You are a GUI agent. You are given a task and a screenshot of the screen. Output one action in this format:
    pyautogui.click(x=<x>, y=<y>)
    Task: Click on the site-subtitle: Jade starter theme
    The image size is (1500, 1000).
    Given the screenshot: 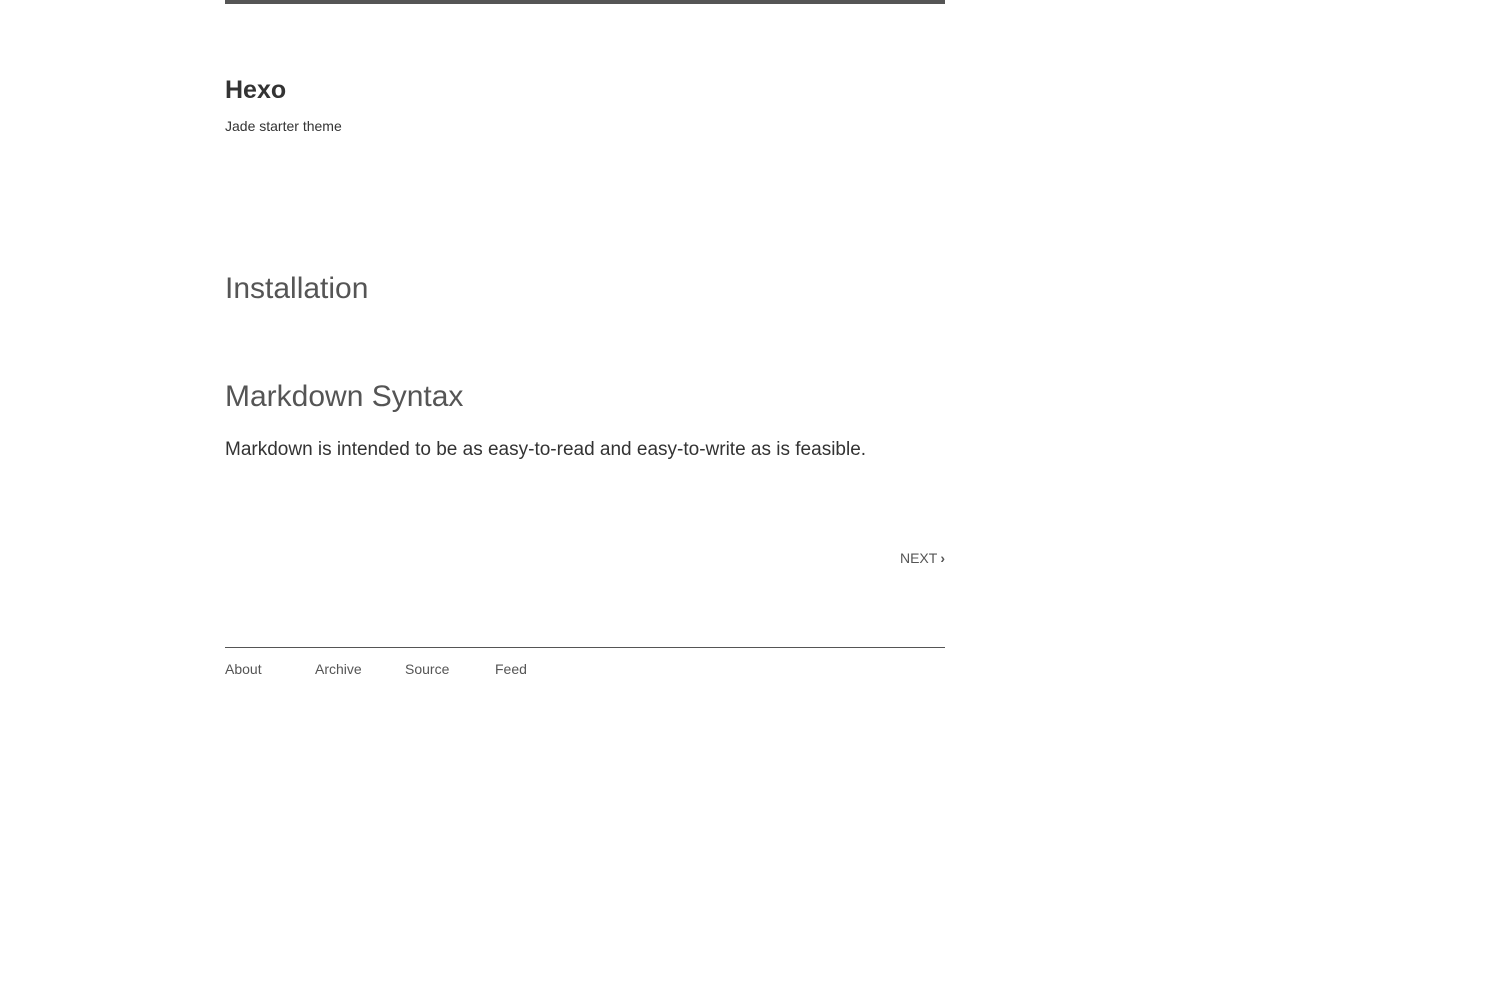 What is the action you would take?
    pyautogui.click(x=283, y=126)
    